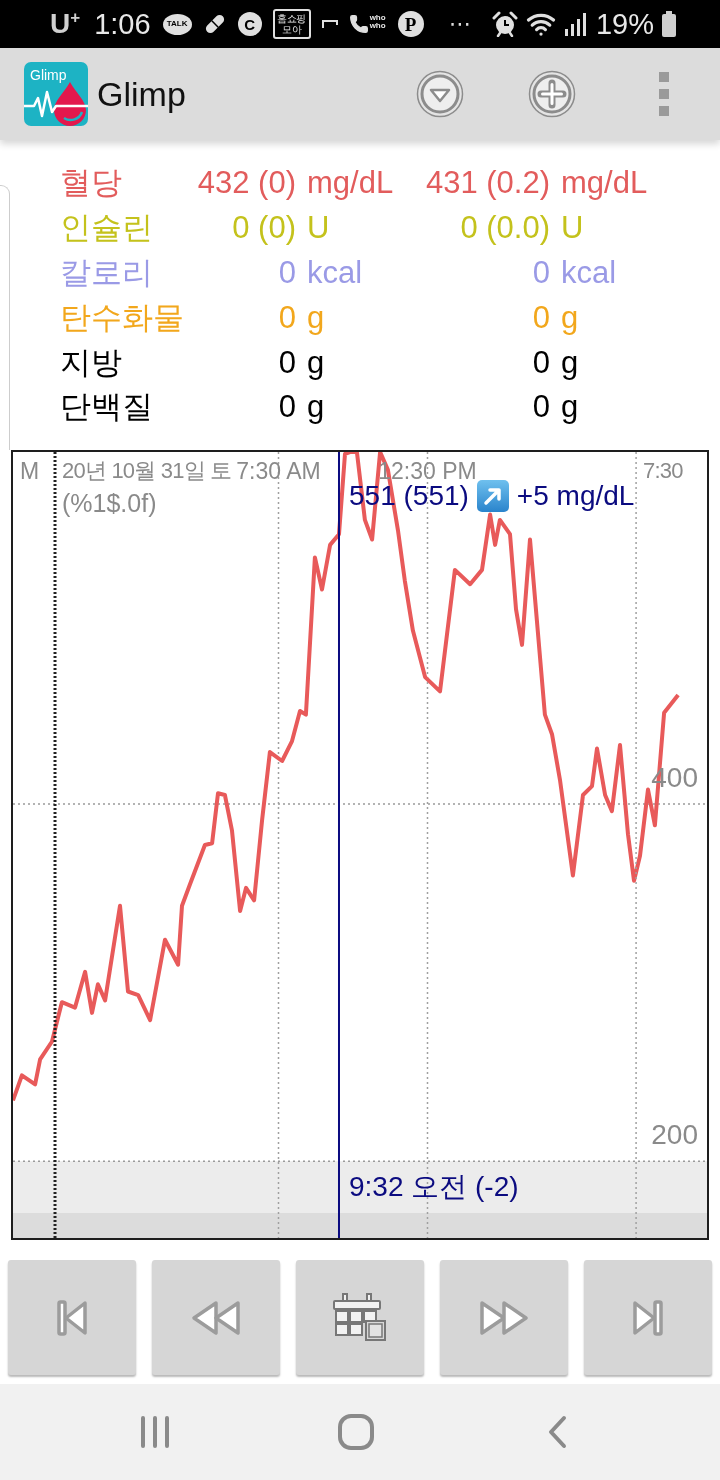  I want to click on nutrient-value: 432 (0), so click(246, 183).